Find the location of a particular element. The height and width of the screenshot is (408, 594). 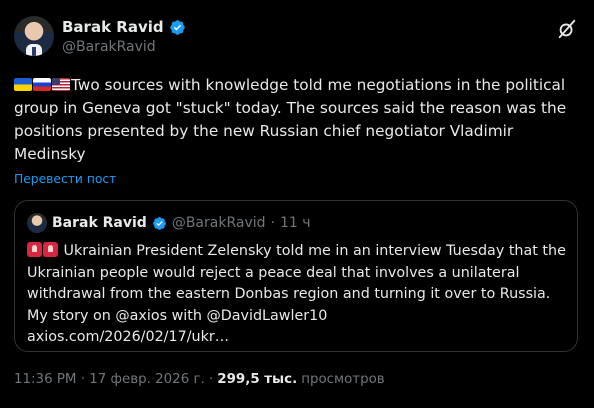

author-name: Barak Ravid is located at coordinates (113, 27).